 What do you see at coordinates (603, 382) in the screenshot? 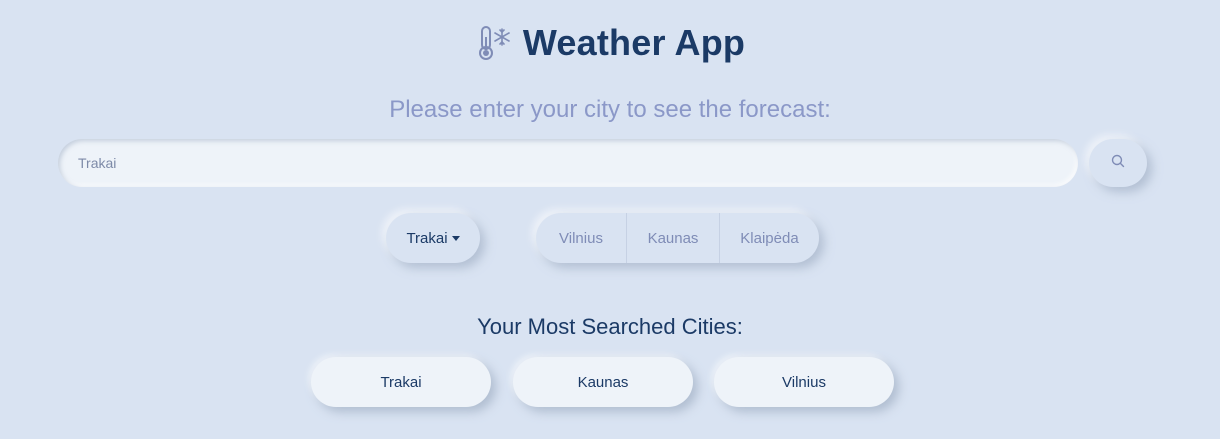
I see `most-searched-city-kaunas: Kaunas` at bounding box center [603, 382].